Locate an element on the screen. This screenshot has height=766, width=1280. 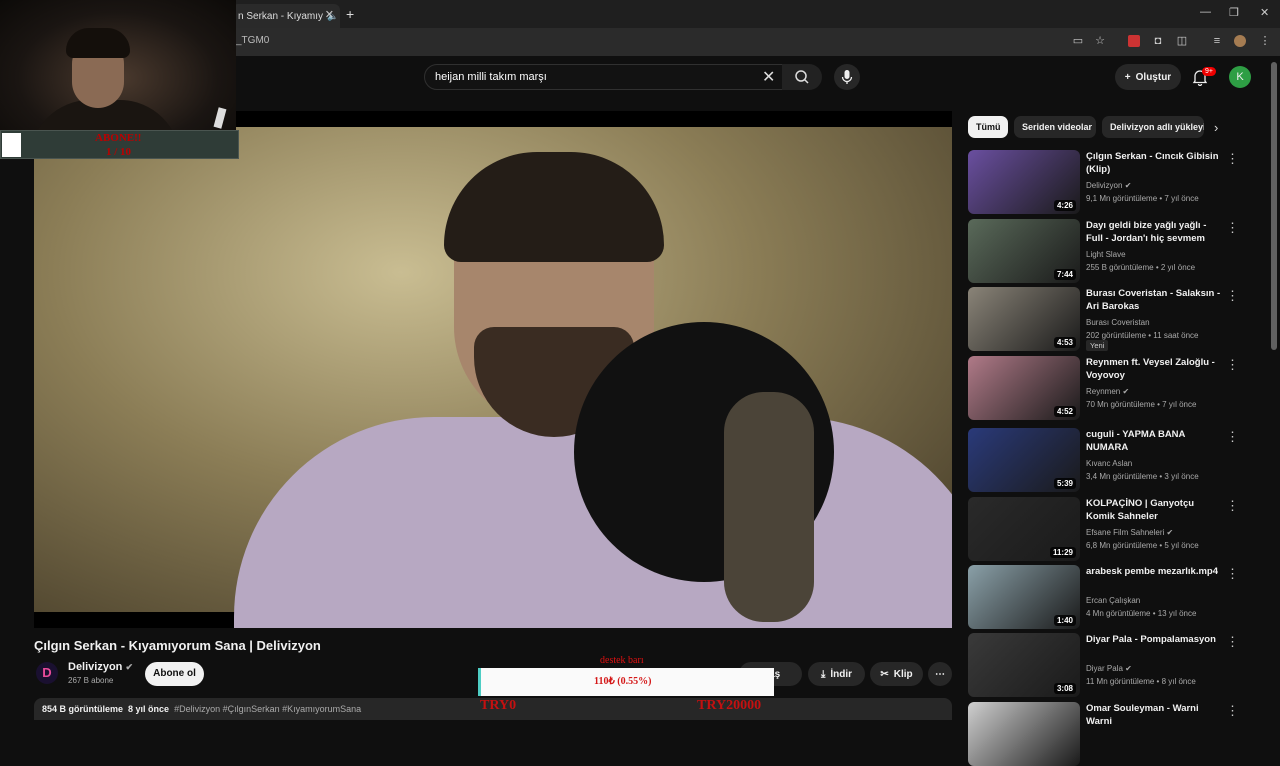
restore-icon: ❐ is located at coordinates (1234, 12).